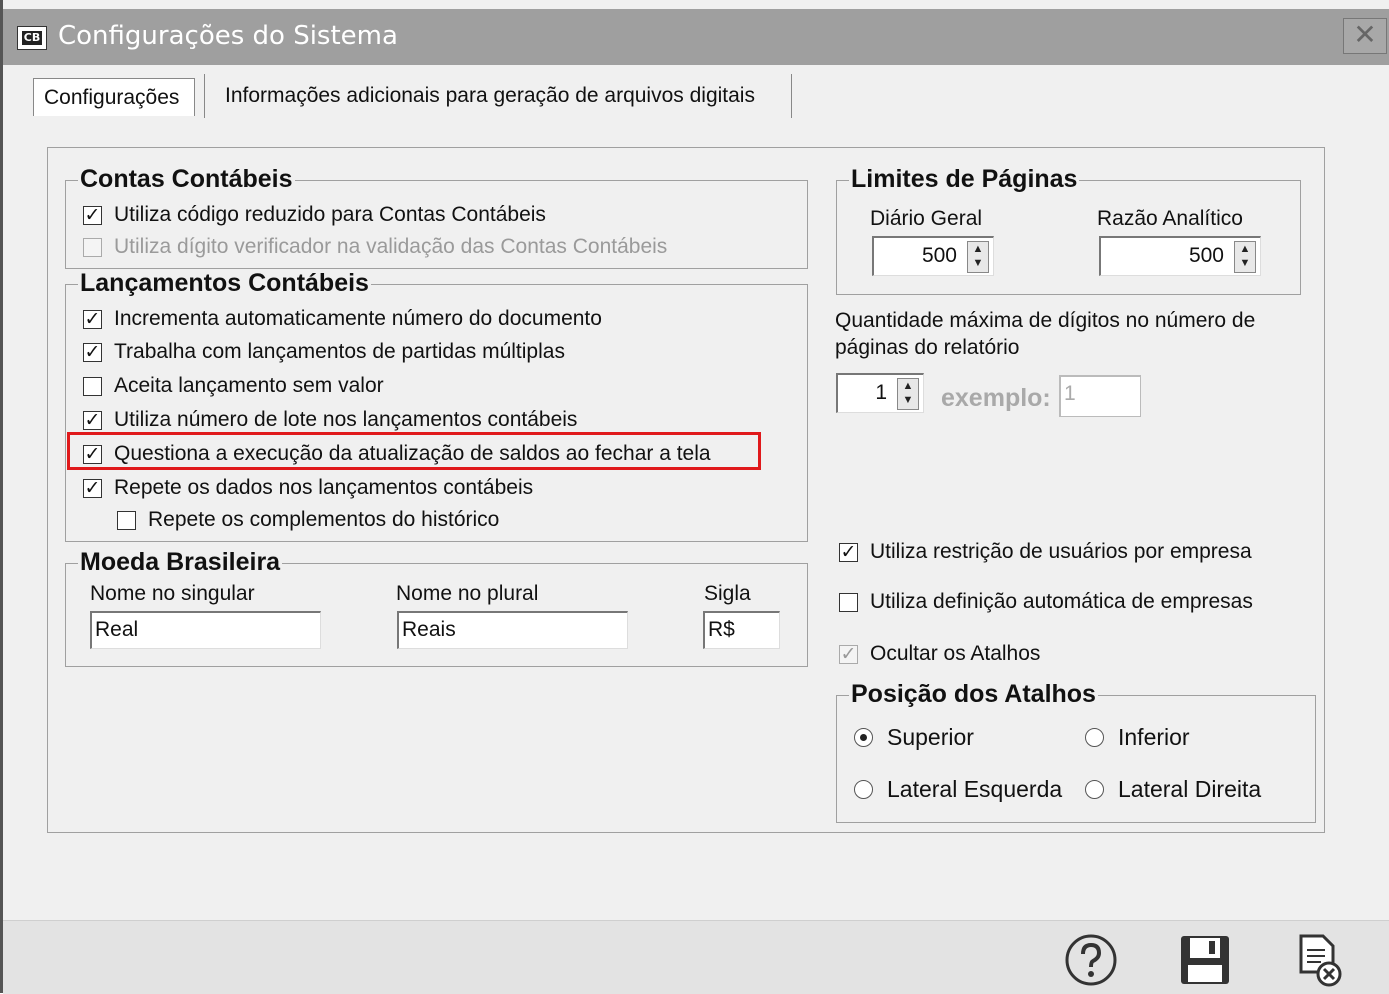 The width and height of the screenshot is (1389, 994). I want to click on spinner-digitos: 1 ▲ ▼, so click(880, 393).